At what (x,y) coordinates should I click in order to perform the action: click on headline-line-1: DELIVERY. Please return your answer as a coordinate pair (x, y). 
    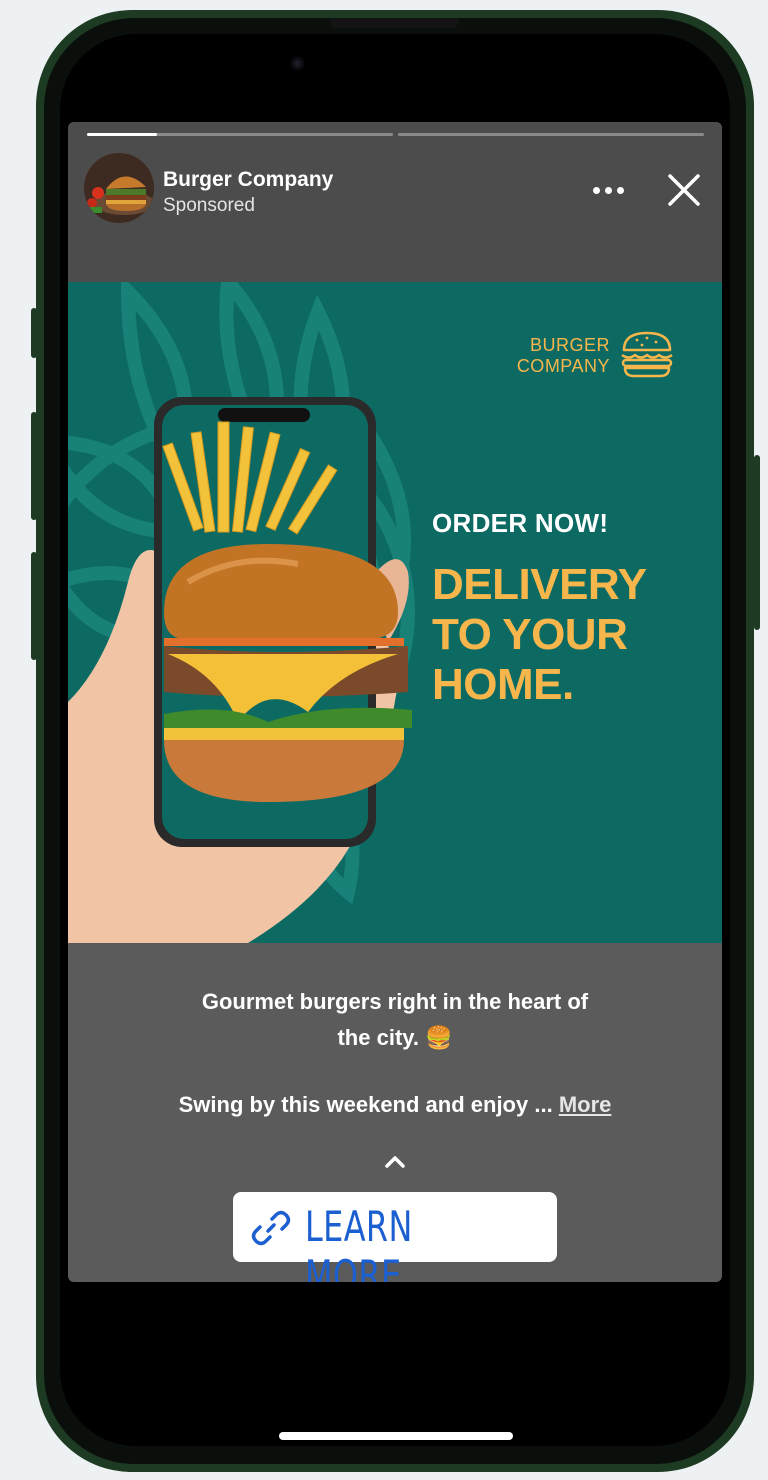
    Looking at the image, I should click on (539, 584).